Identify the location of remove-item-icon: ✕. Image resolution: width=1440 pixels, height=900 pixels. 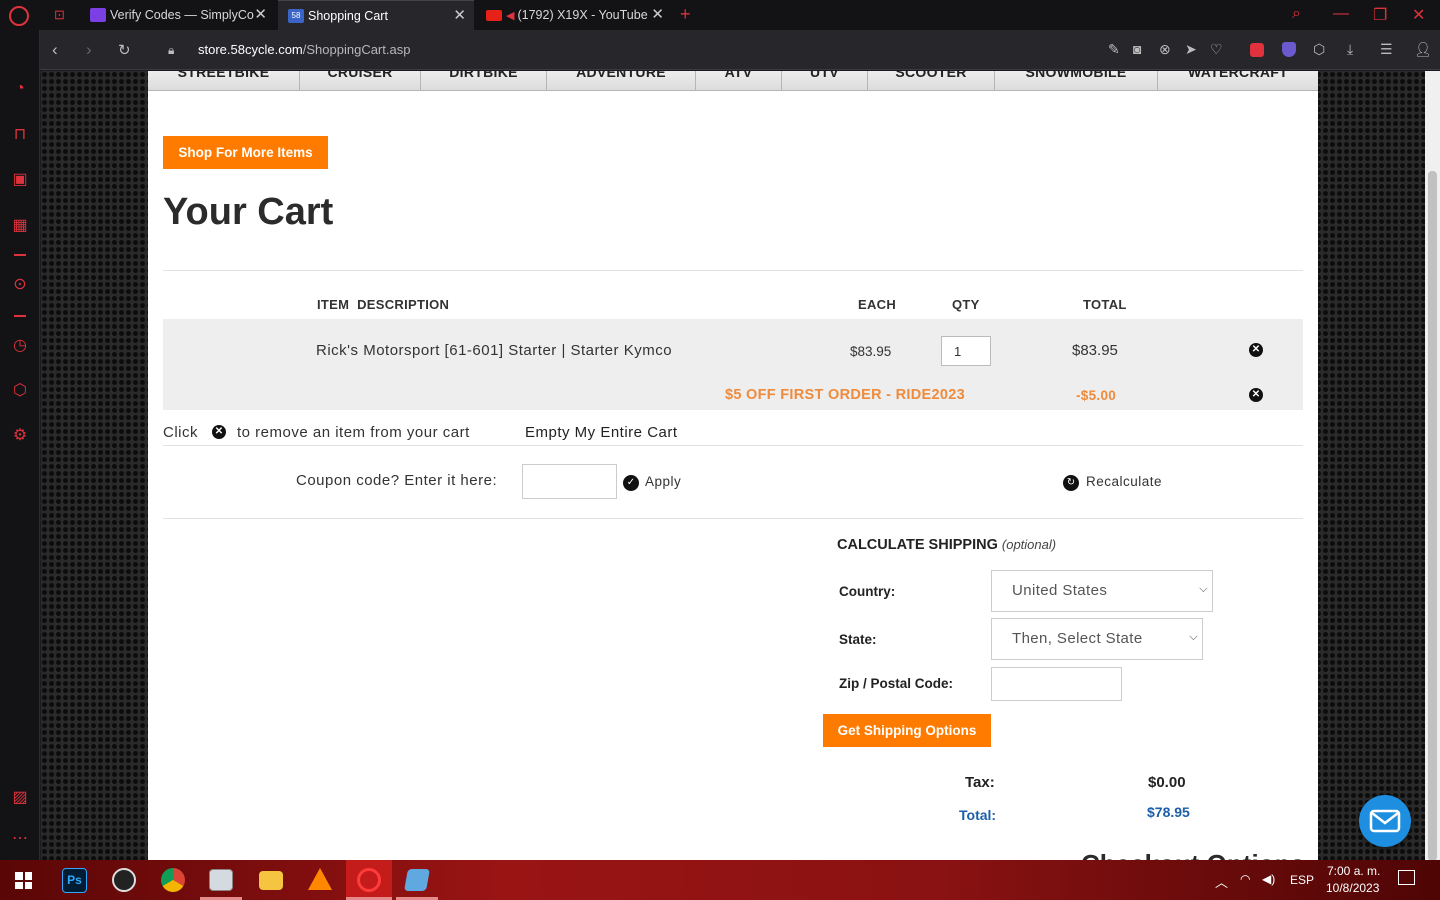
(1256, 350).